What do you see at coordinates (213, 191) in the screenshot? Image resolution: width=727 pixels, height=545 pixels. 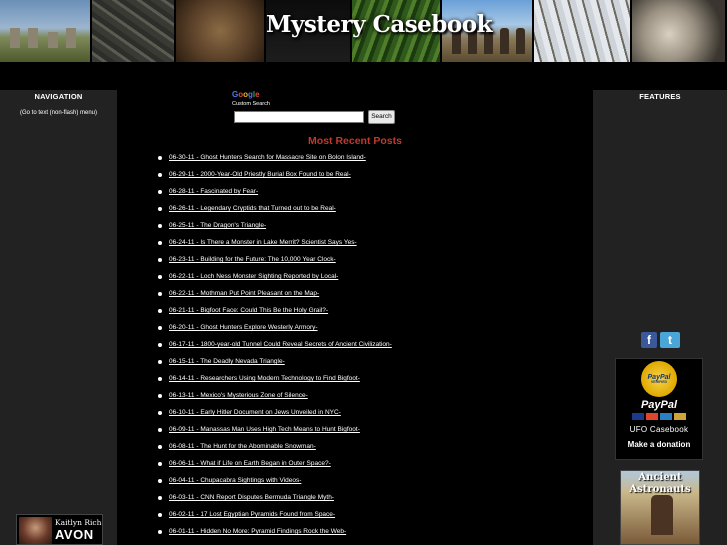 I see `post-link: 06-28-11 - Fascinated by Fear-` at bounding box center [213, 191].